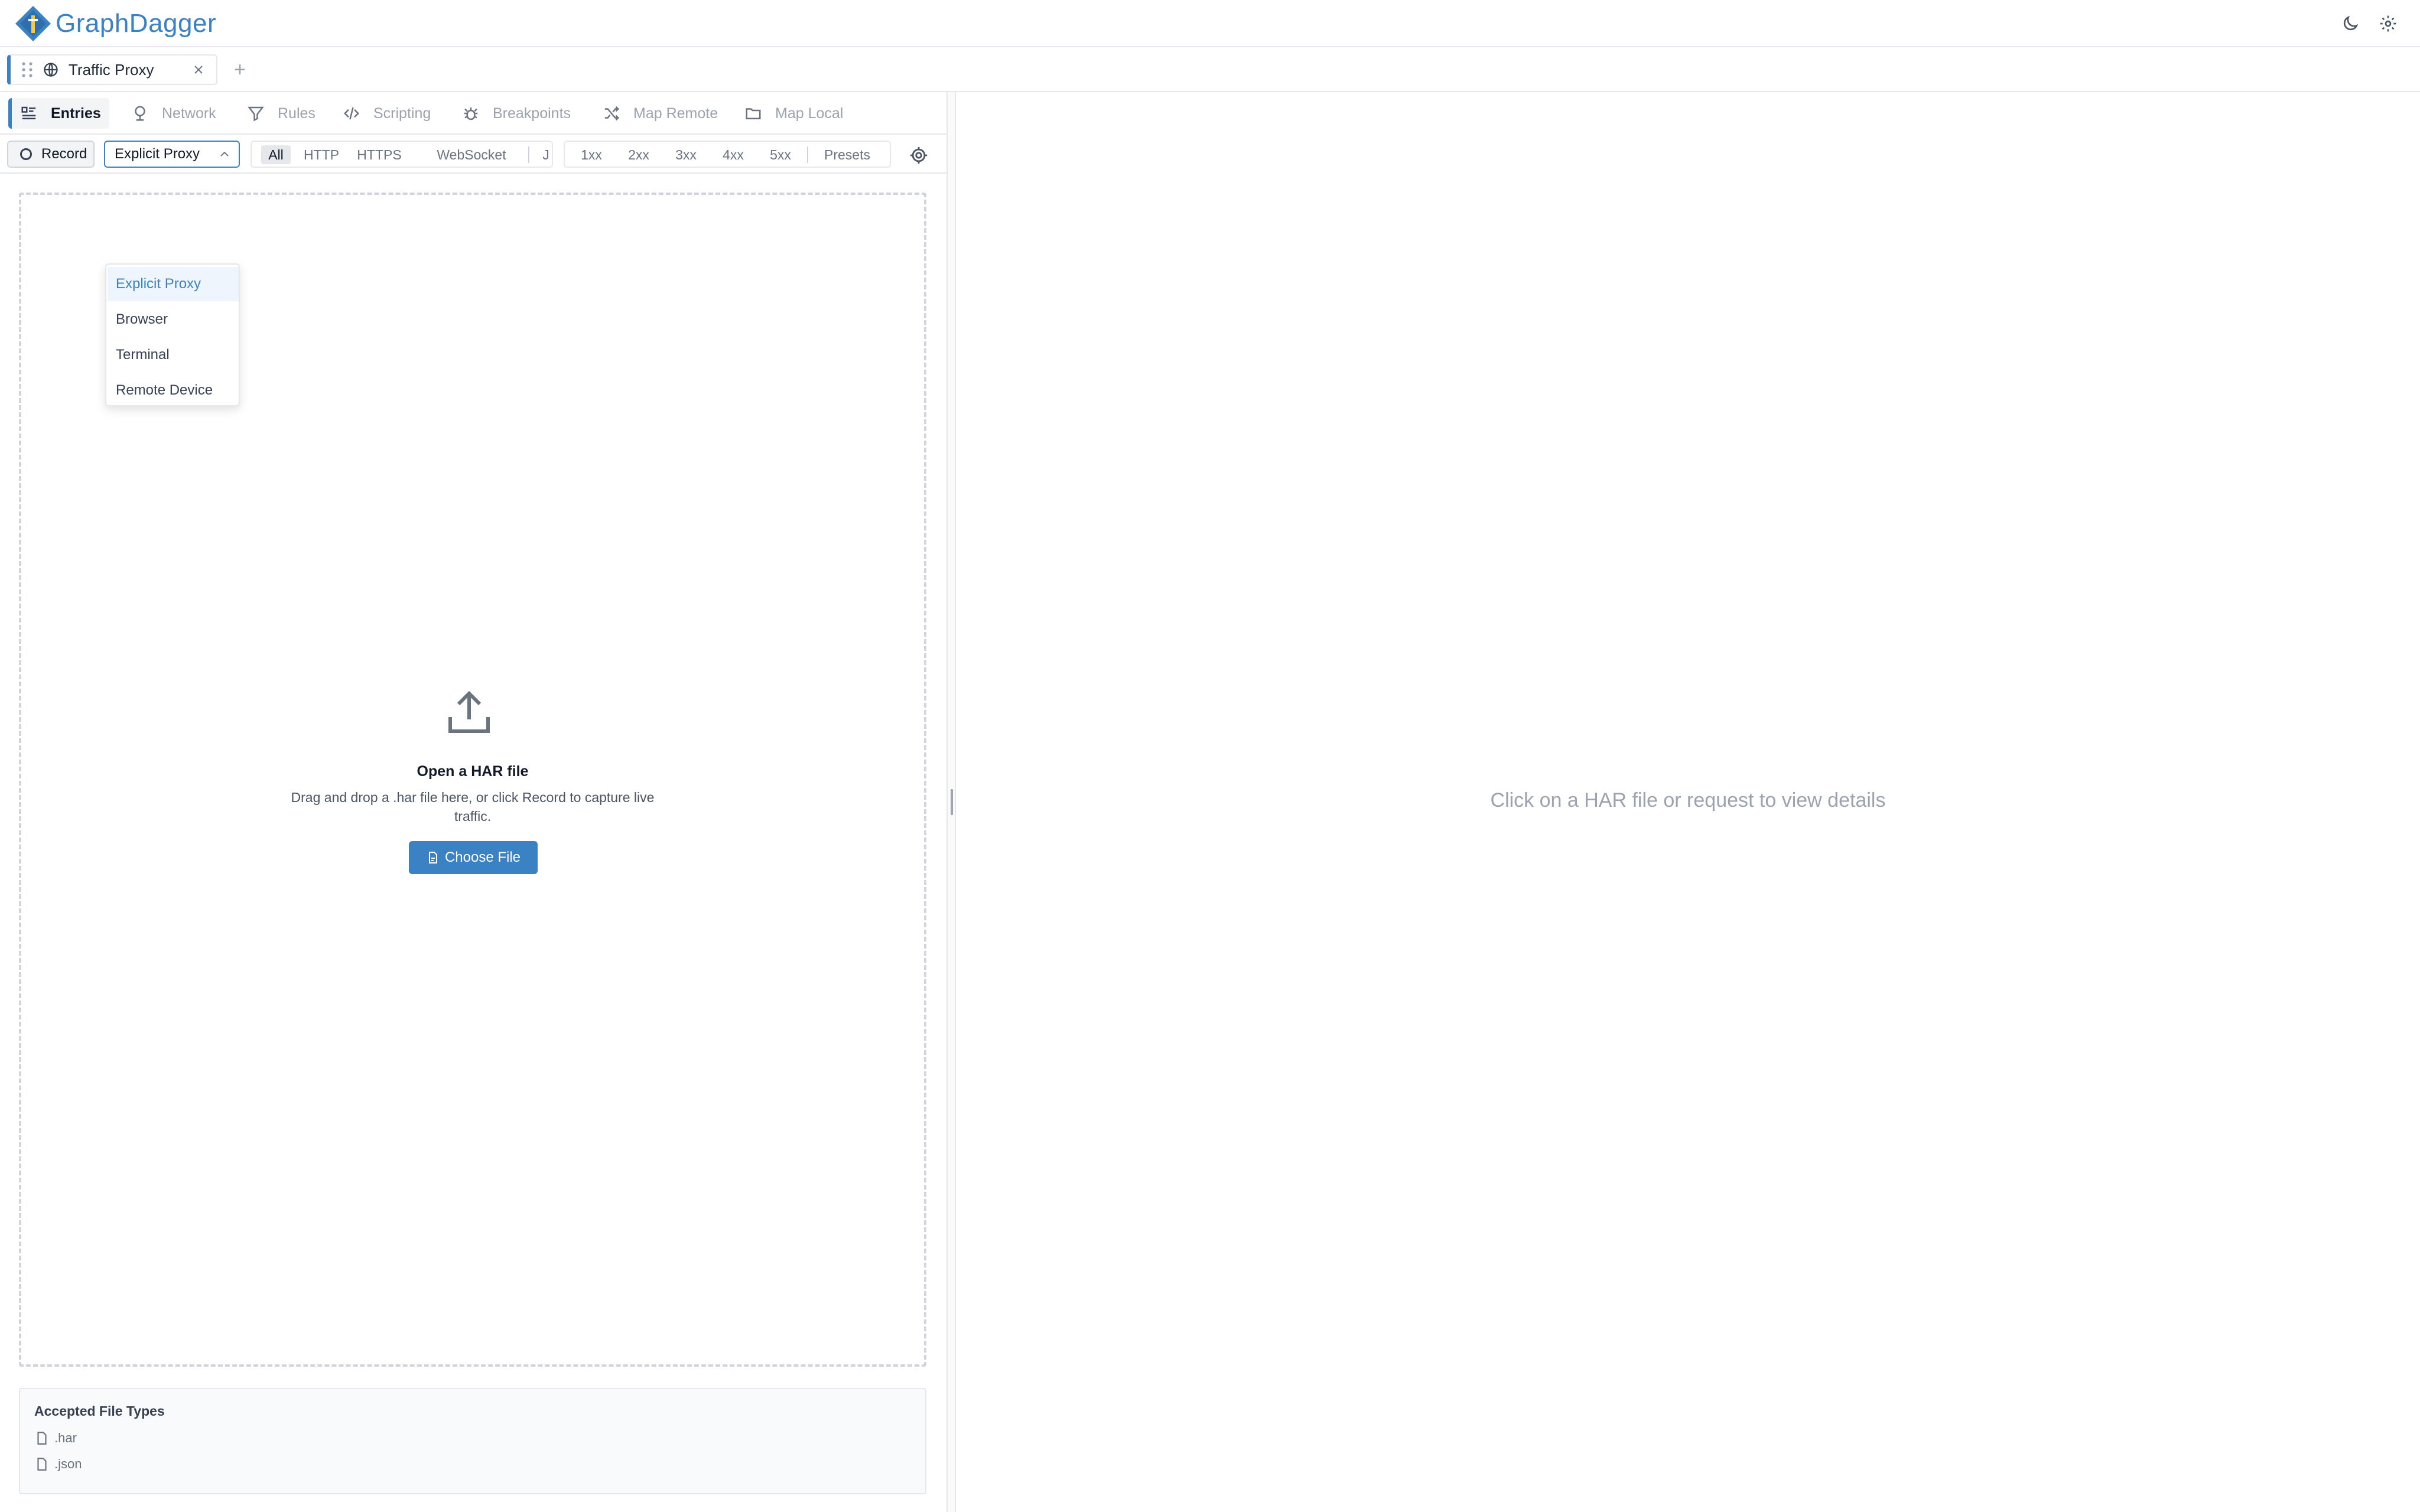  What do you see at coordinates (173, 390) in the screenshot?
I see `dropdown-option-remote-device: Remote Device` at bounding box center [173, 390].